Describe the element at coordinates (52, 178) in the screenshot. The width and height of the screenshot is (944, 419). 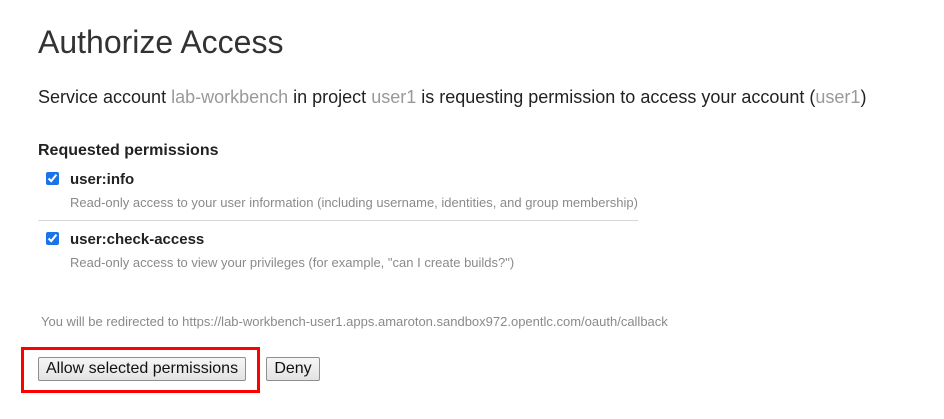
I see `permission-checkbox-user-info` at that location.